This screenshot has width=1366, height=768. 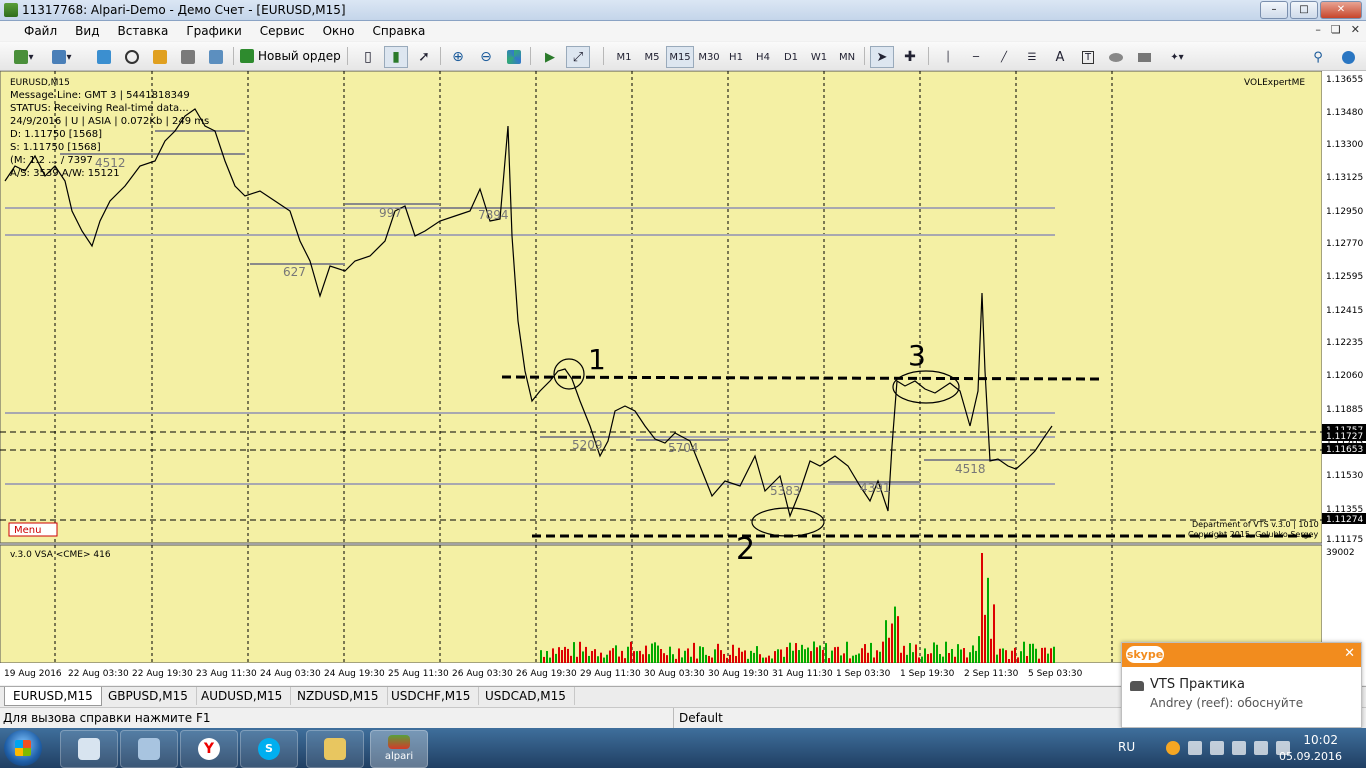 I want to click on arrows-tool-button: ✦▾, so click(x=1177, y=57).